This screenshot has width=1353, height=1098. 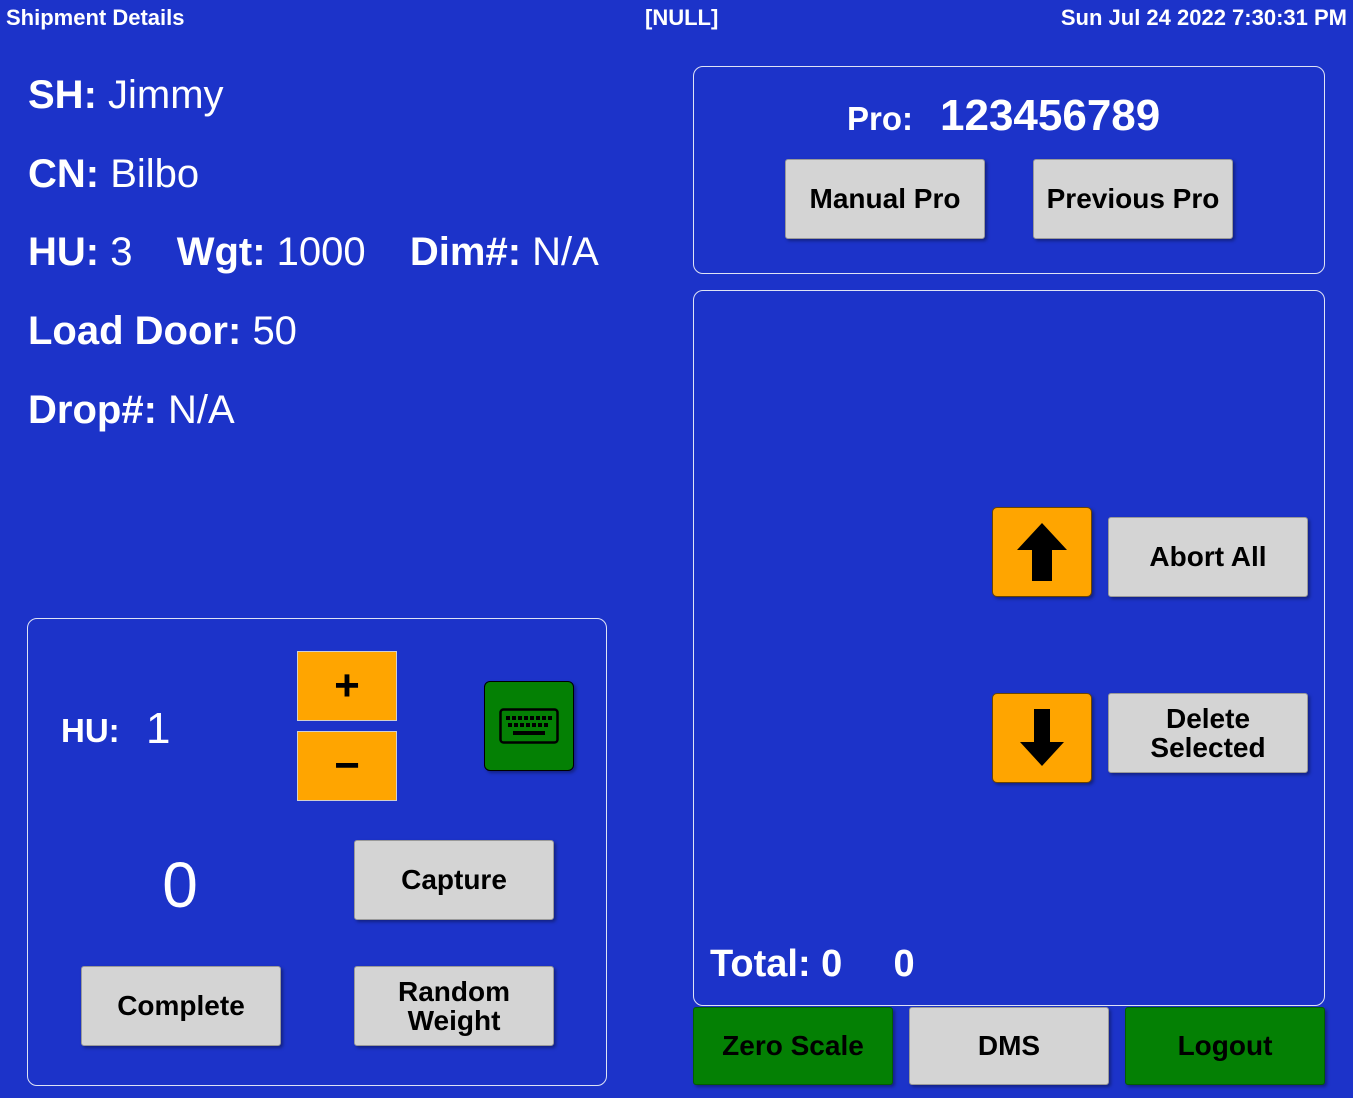 I want to click on arrow-down-icon, so click(x=1042, y=737).